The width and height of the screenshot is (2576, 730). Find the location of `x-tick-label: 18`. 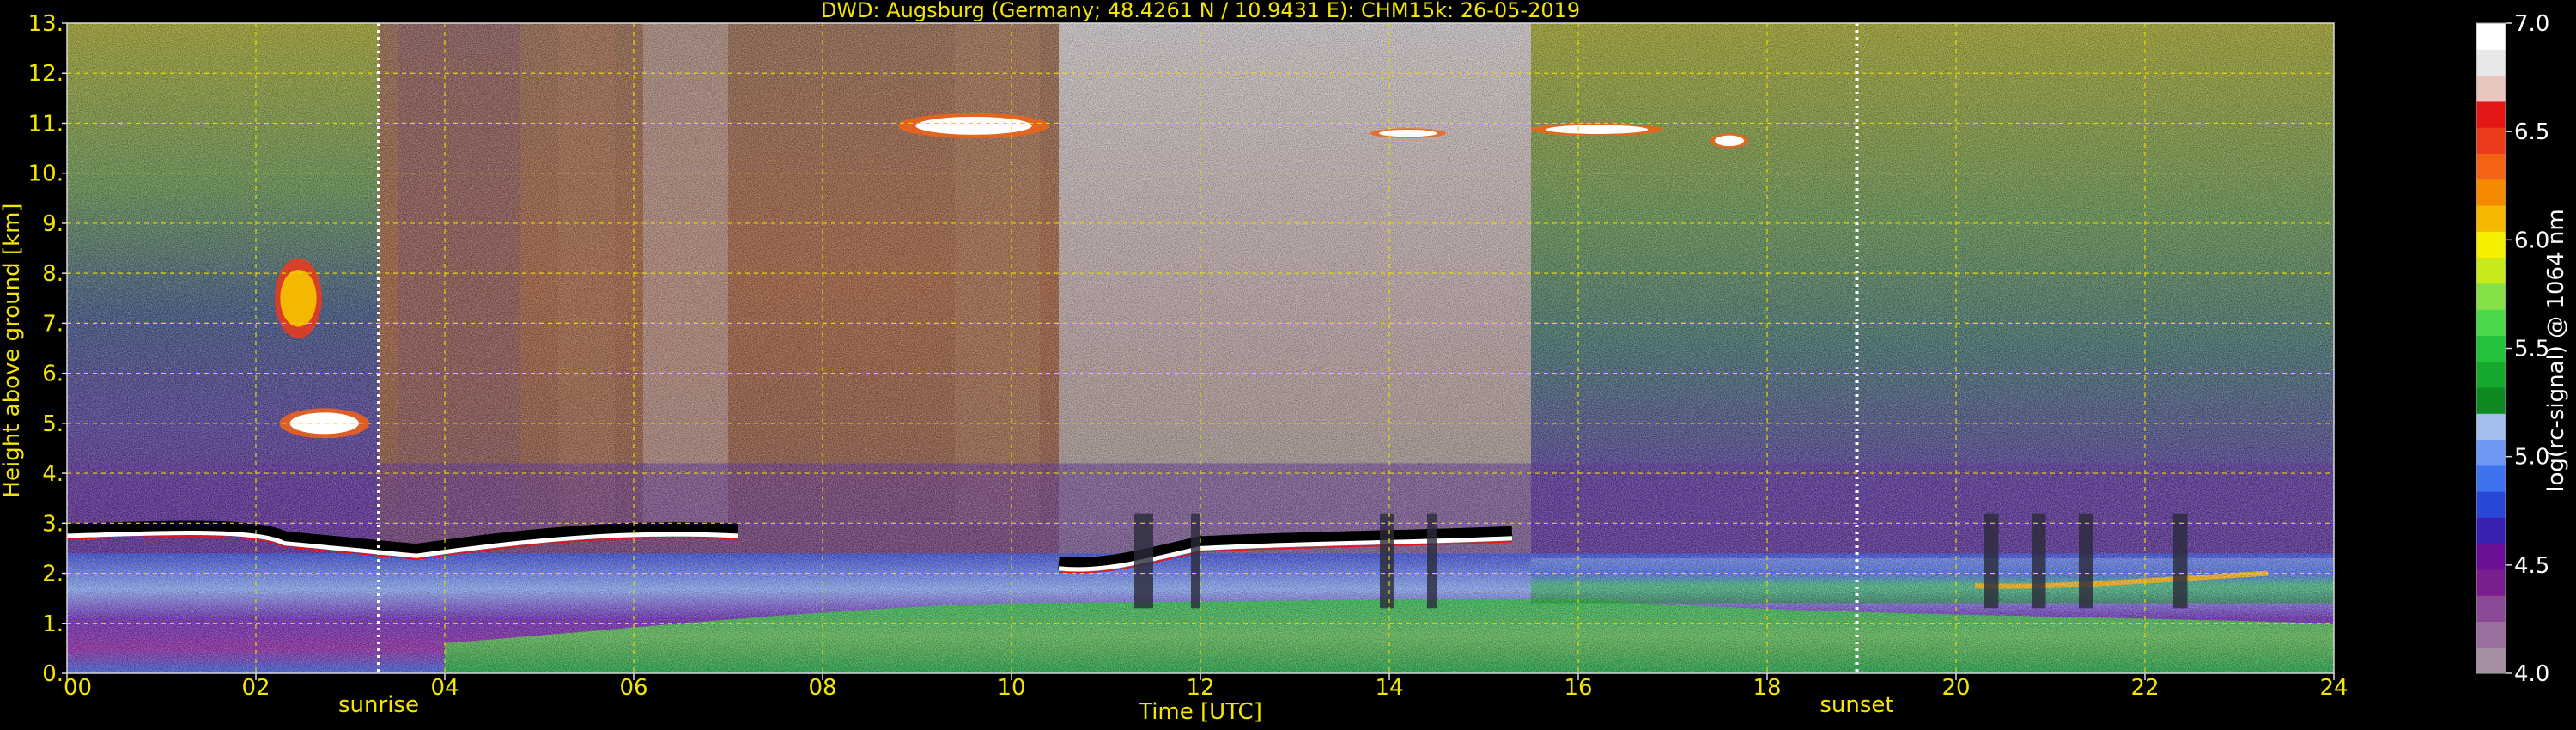

x-tick-label: 18 is located at coordinates (1767, 688).